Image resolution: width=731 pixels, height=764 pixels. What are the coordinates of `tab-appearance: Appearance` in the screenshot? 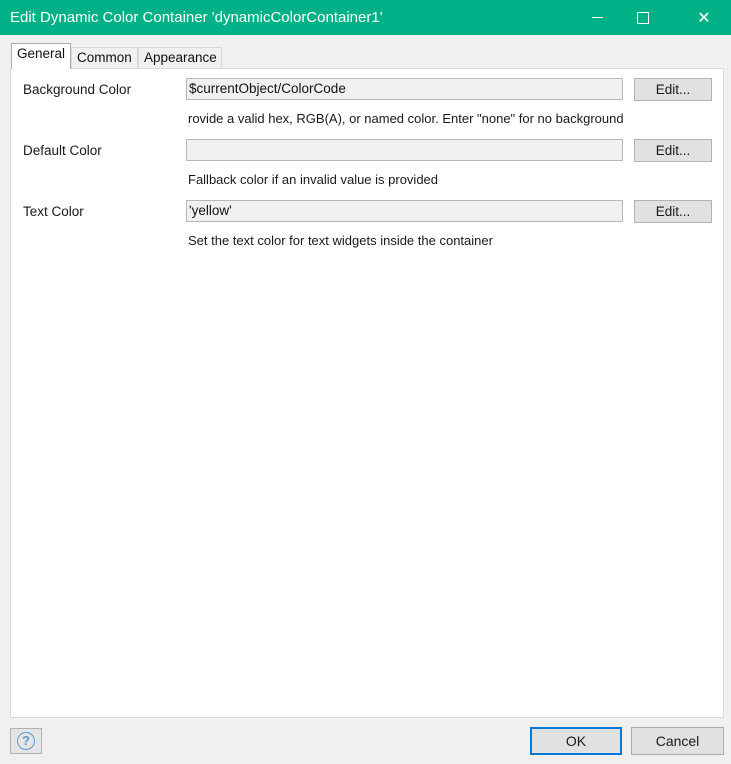 It's located at (180, 58).